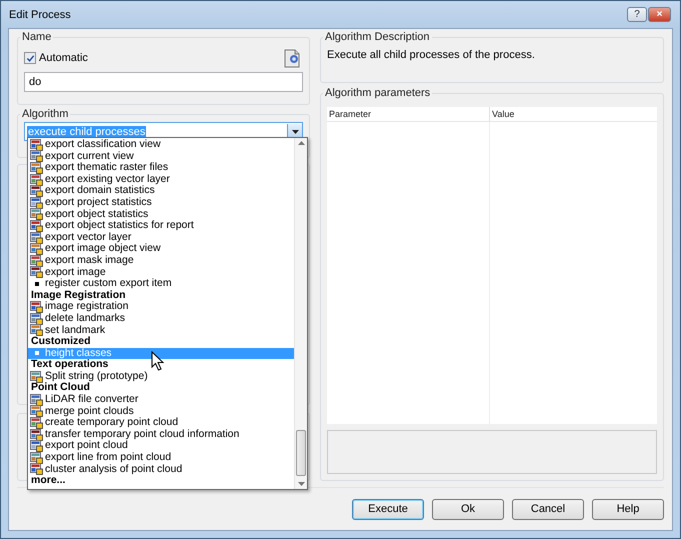 The image size is (681, 539). I want to click on list-item: Split string (prototype), so click(161, 376).